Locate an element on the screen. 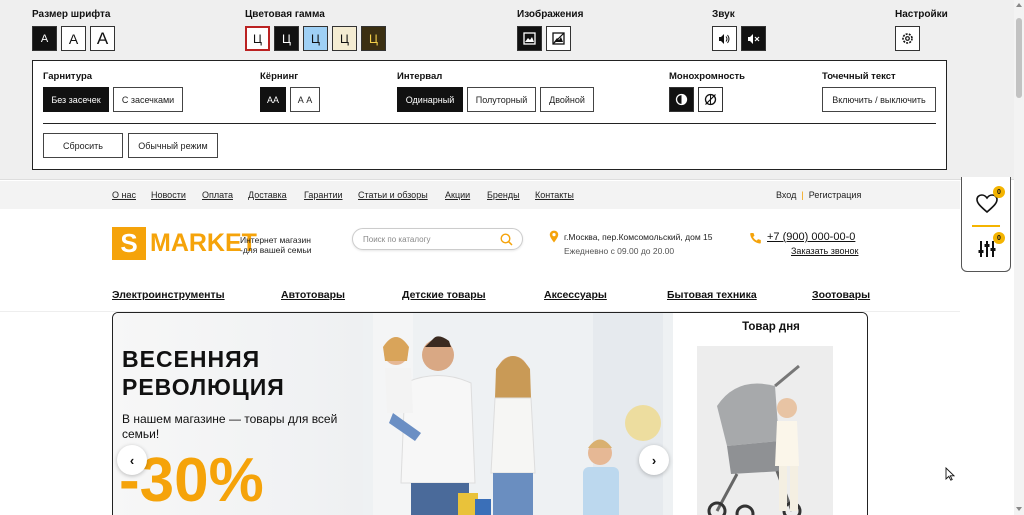  auth-links: Вход | Регистрация is located at coordinates (818, 195).